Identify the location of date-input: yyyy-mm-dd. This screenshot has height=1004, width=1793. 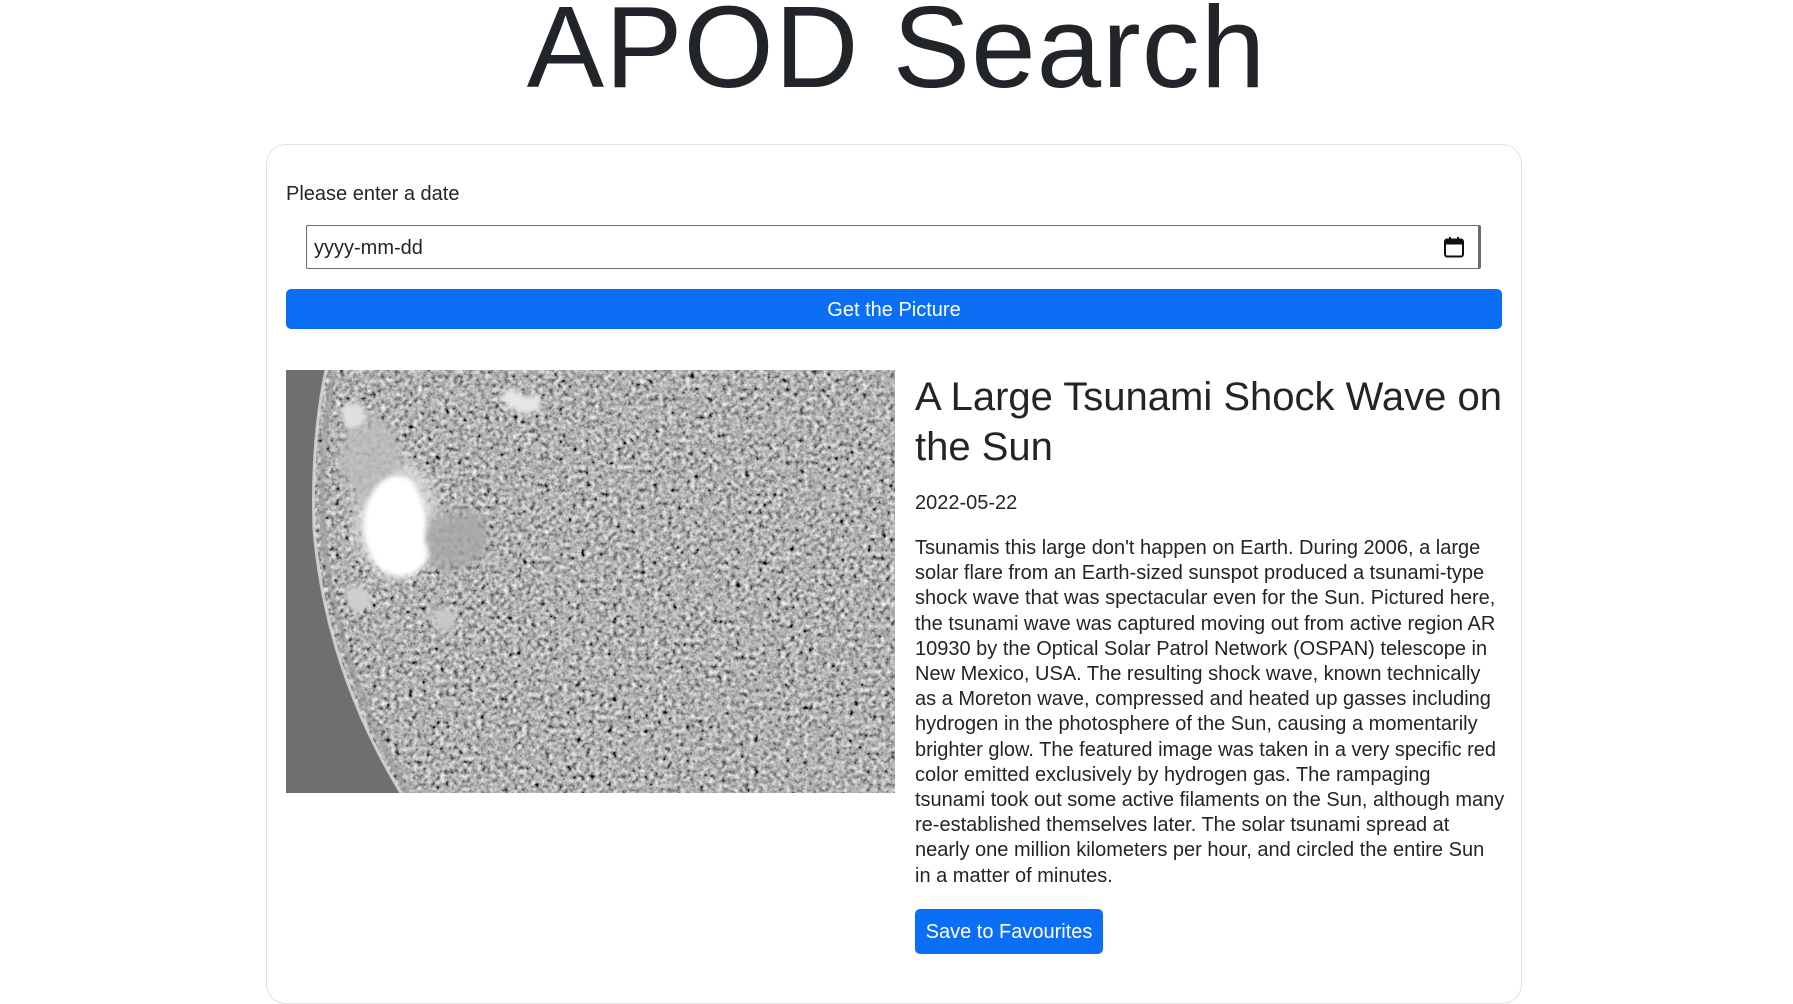
(893, 247).